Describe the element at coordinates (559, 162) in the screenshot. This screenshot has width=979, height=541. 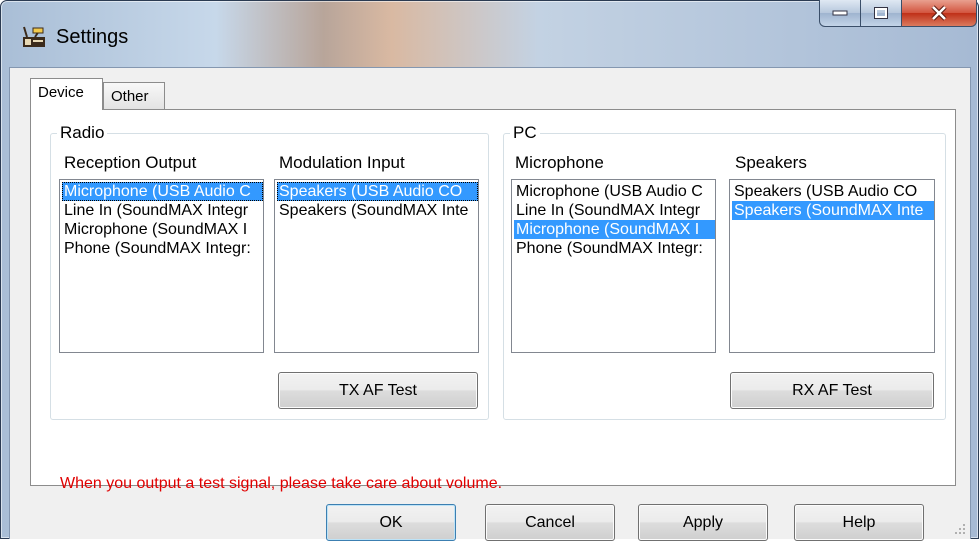
I see `microphone-label: Microphone` at that location.